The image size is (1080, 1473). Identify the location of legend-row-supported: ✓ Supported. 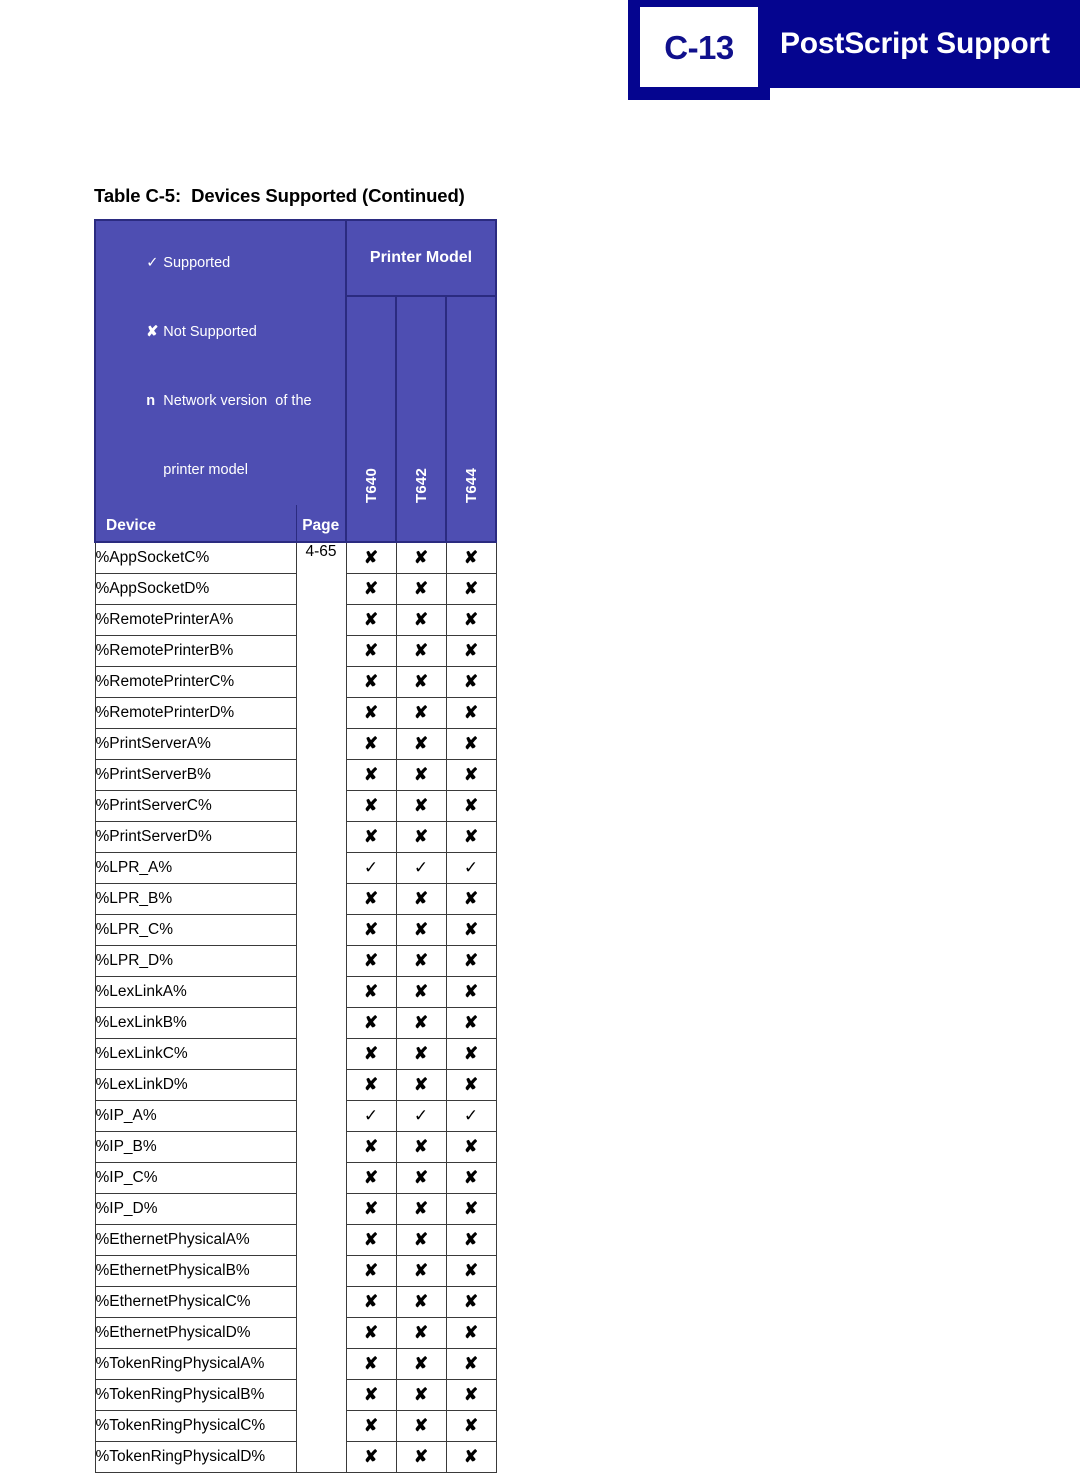
(225, 263).